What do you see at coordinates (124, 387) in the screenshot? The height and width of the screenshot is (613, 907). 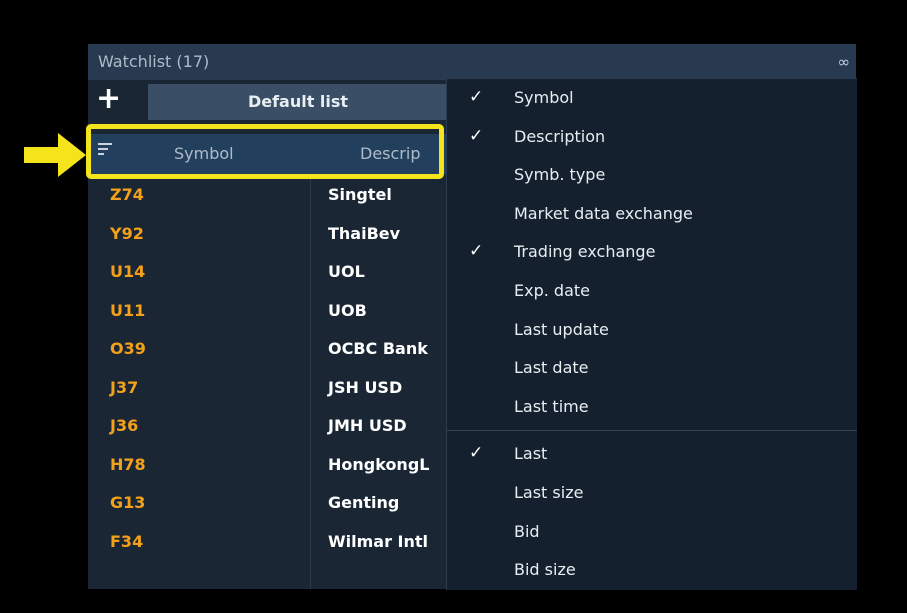 I see `row-symbol: J37` at bounding box center [124, 387].